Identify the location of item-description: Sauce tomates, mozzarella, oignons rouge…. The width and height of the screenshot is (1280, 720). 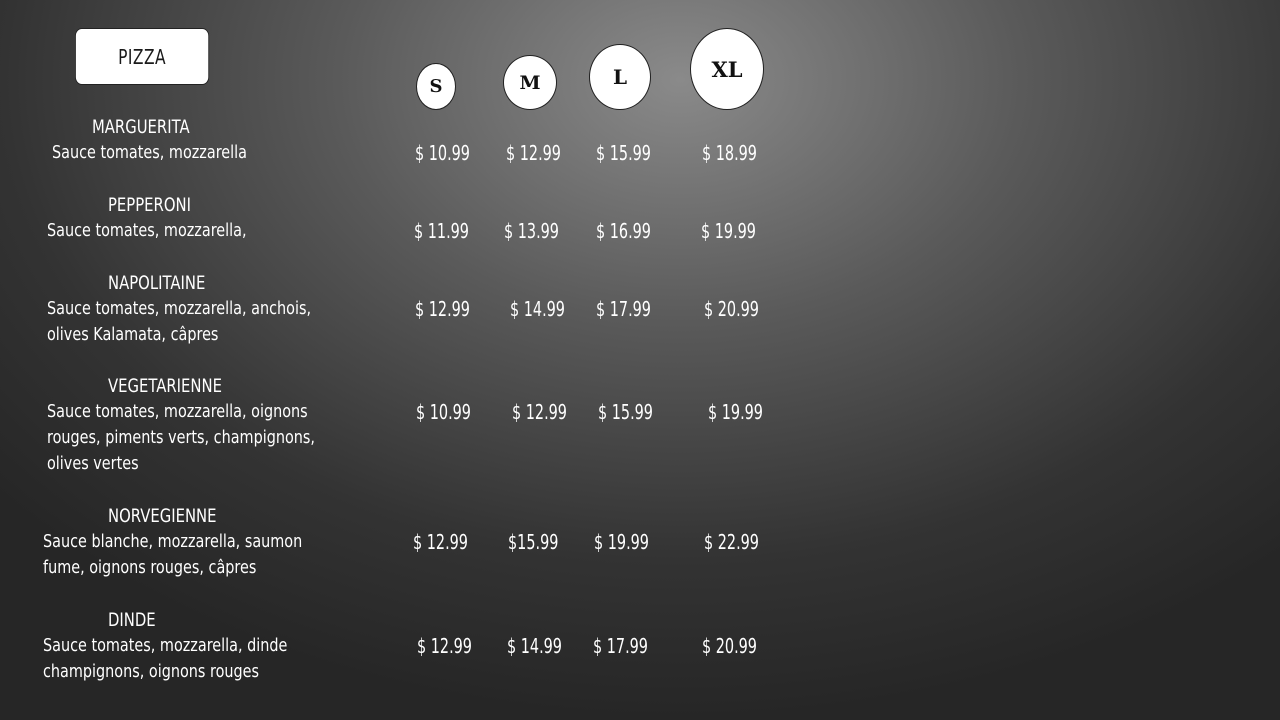
(181, 438).